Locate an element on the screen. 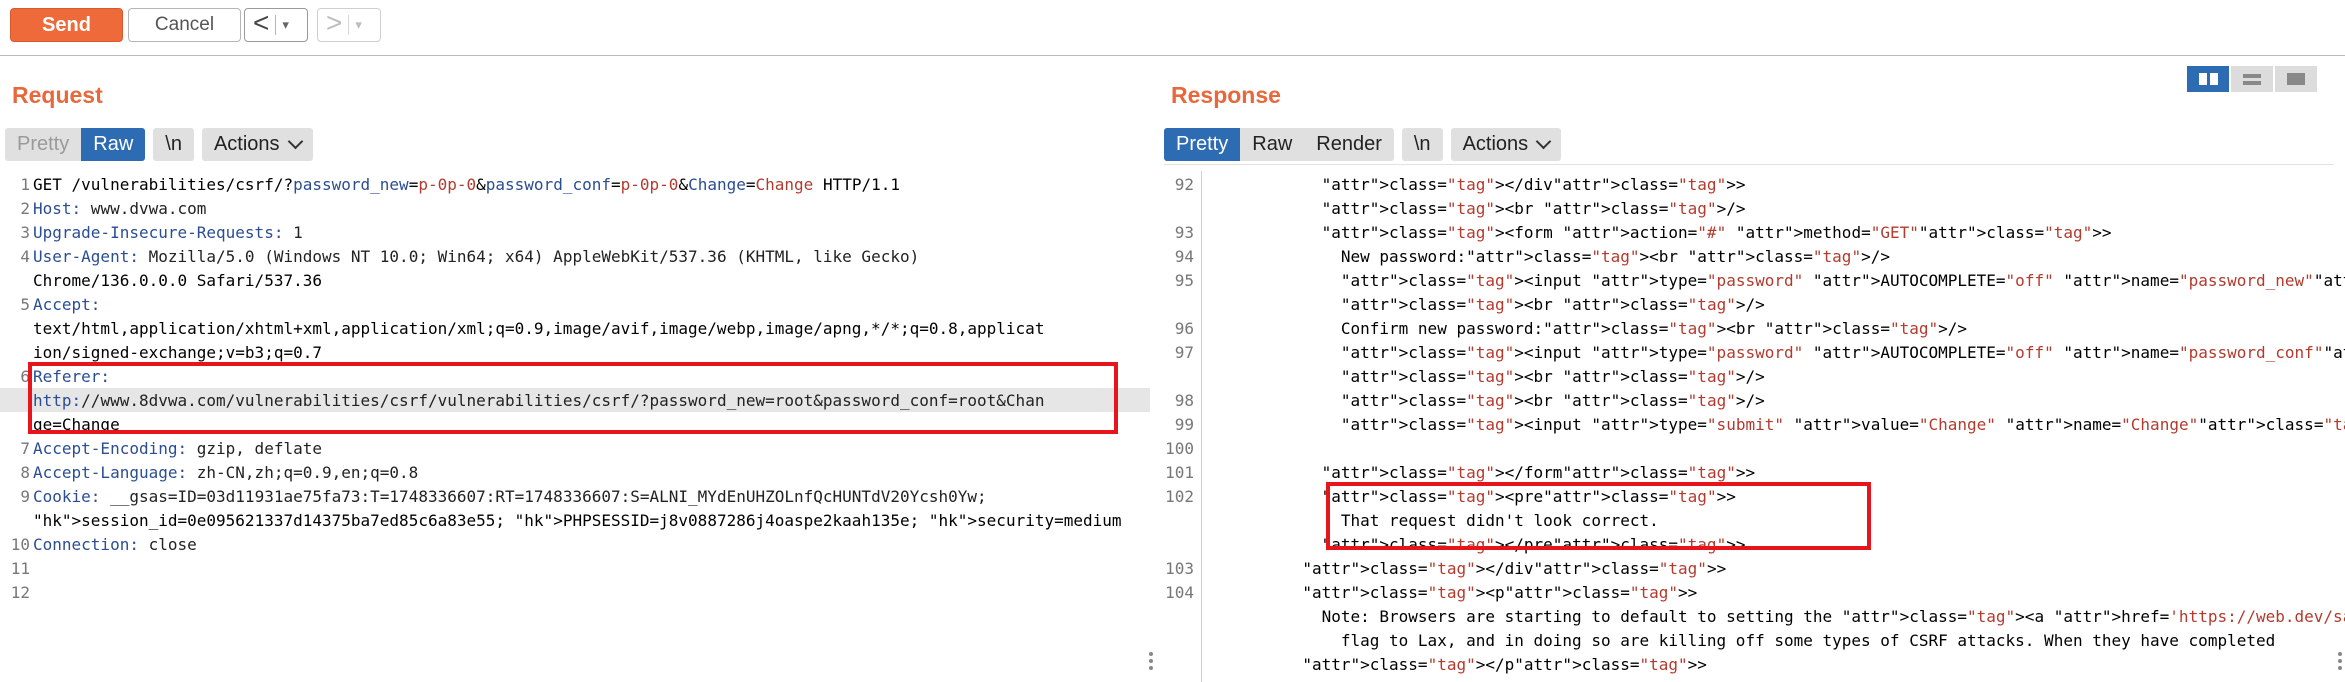  send-button: Send is located at coordinates (66, 25).